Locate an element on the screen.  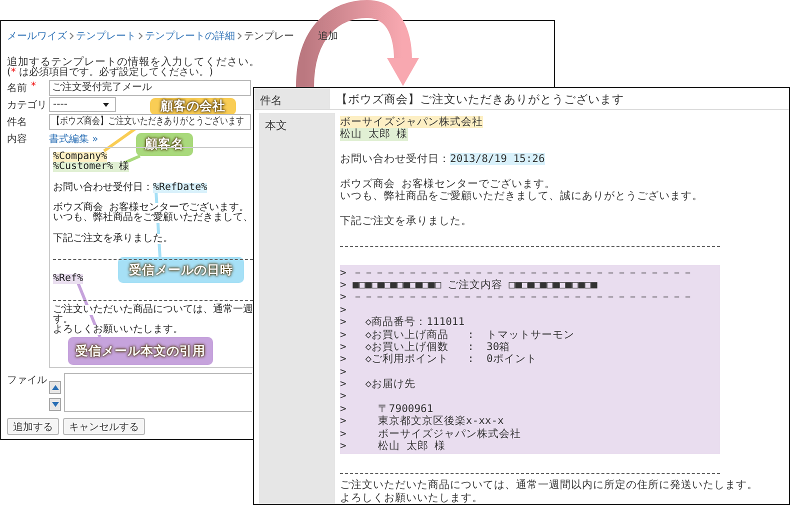
down-triangle-icon is located at coordinates (55, 404).